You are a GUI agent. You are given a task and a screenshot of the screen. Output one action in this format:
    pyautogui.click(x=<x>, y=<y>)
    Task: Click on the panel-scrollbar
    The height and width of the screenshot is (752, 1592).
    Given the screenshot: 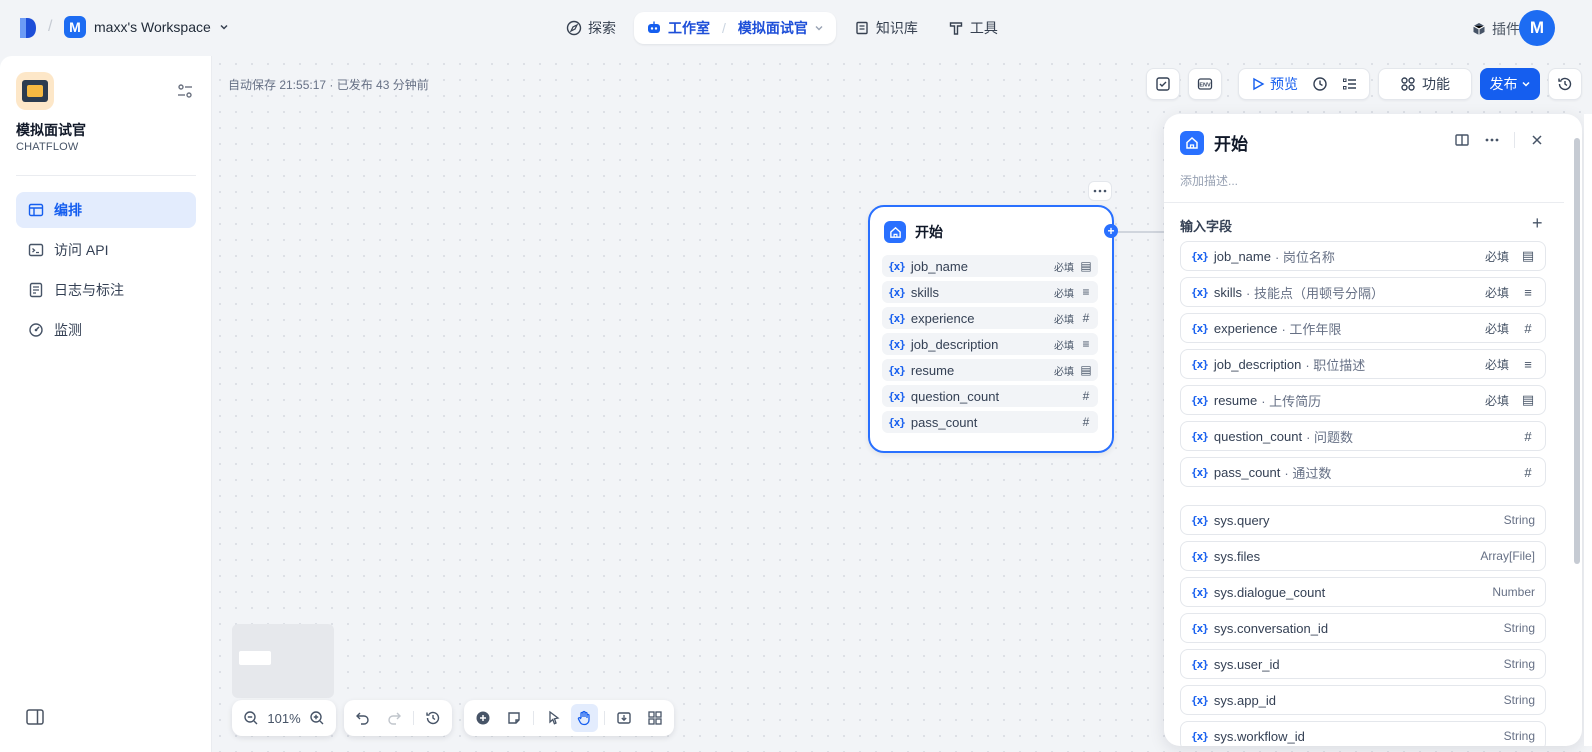 What is the action you would take?
    pyautogui.click(x=1577, y=351)
    